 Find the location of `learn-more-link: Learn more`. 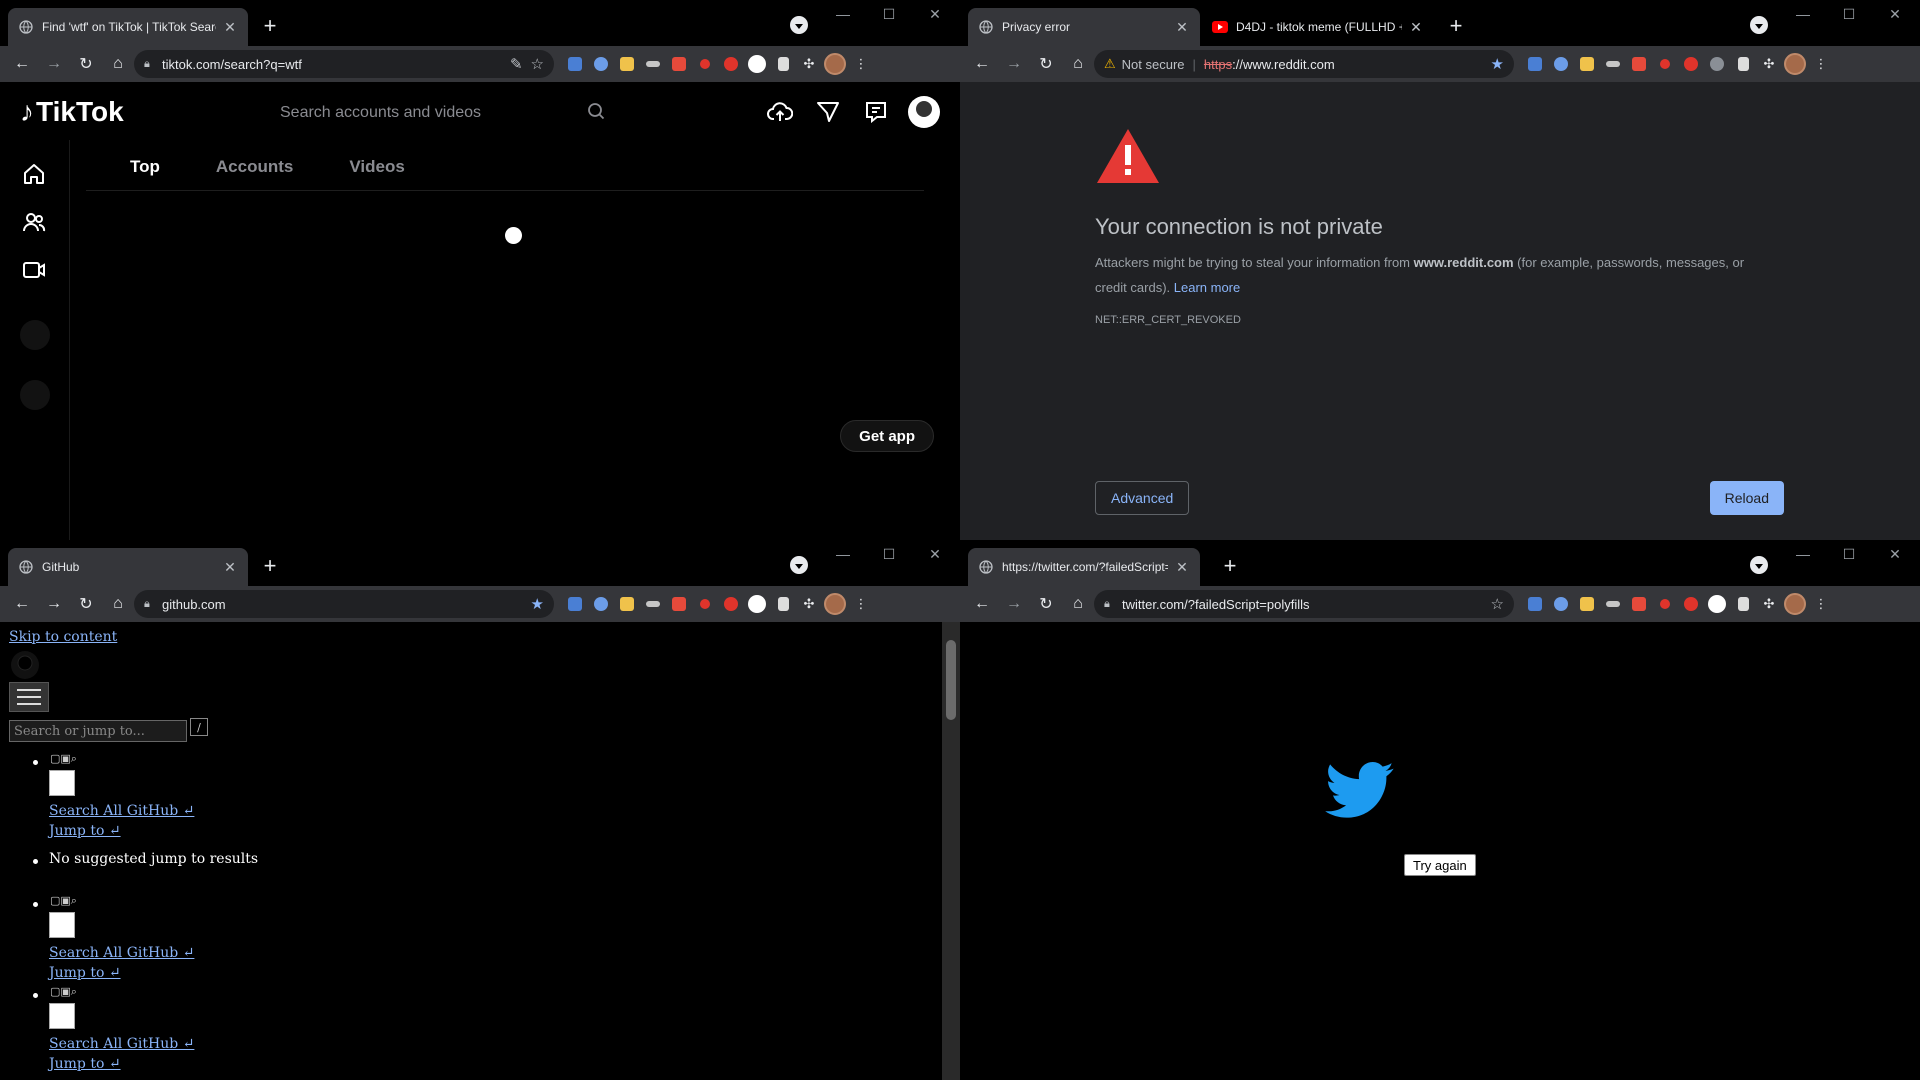

learn-more-link: Learn more is located at coordinates (1207, 287).